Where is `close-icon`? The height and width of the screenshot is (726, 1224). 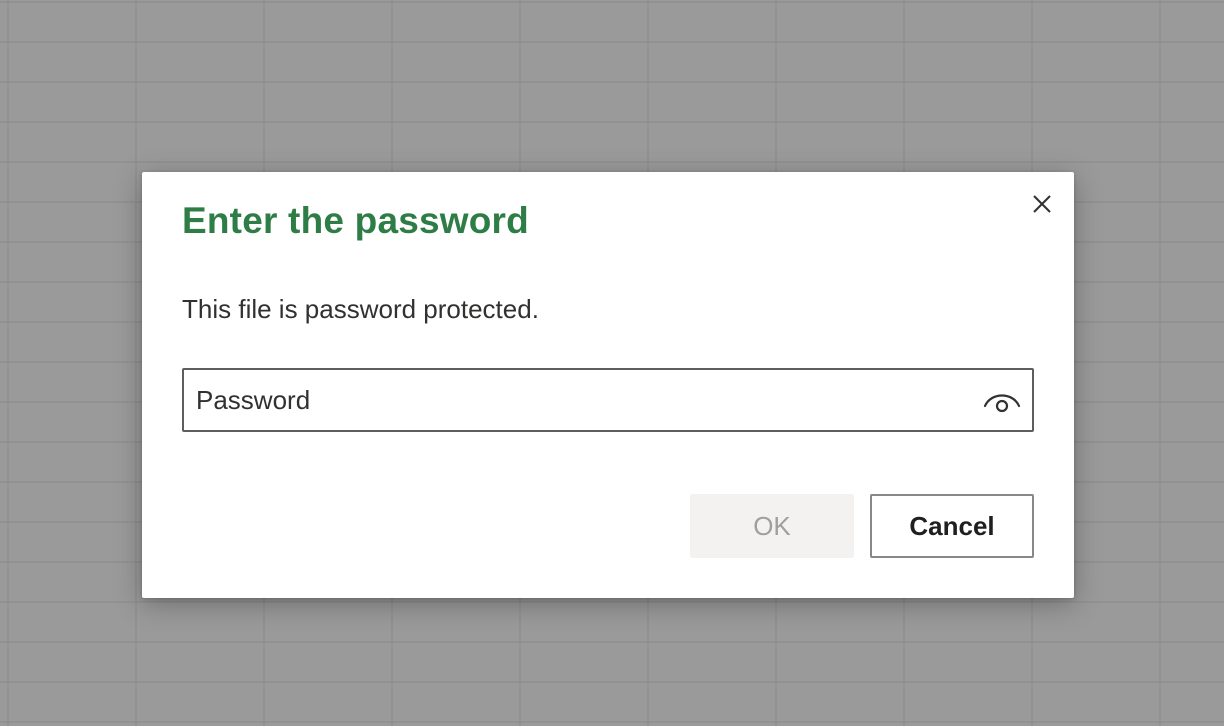
close-icon is located at coordinates (1042, 204).